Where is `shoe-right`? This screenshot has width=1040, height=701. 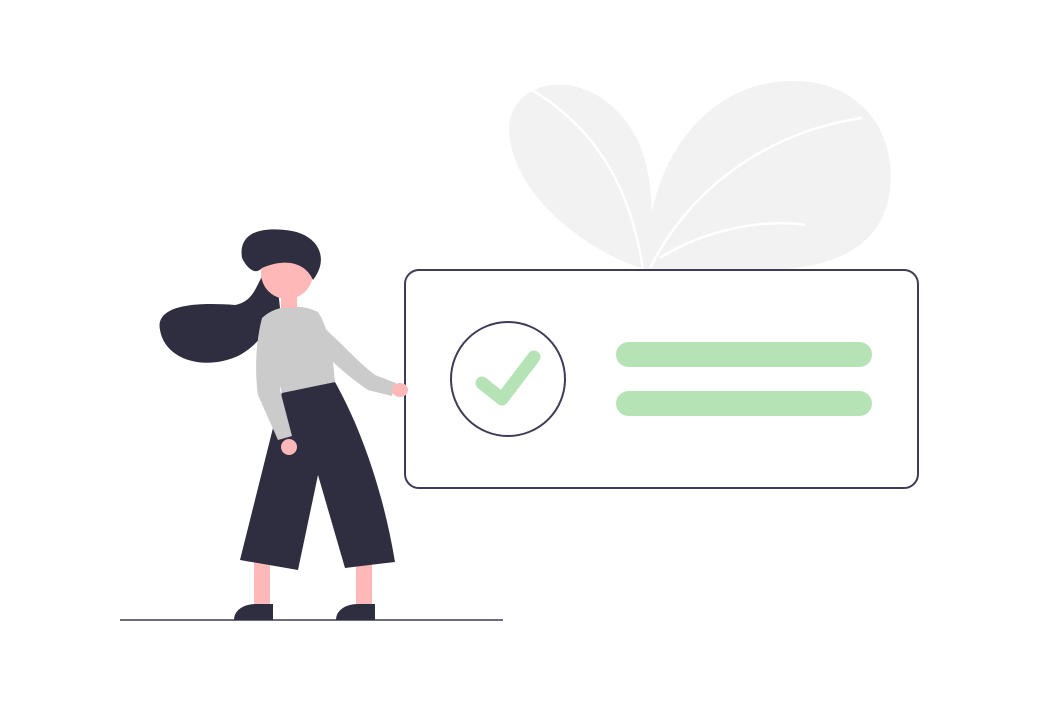
shoe-right is located at coordinates (355, 612).